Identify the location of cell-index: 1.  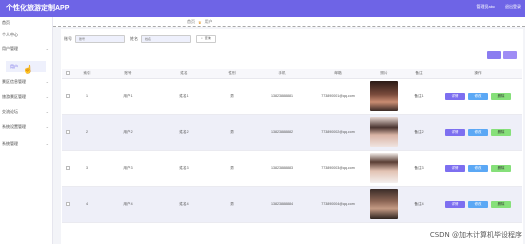
(87, 96).